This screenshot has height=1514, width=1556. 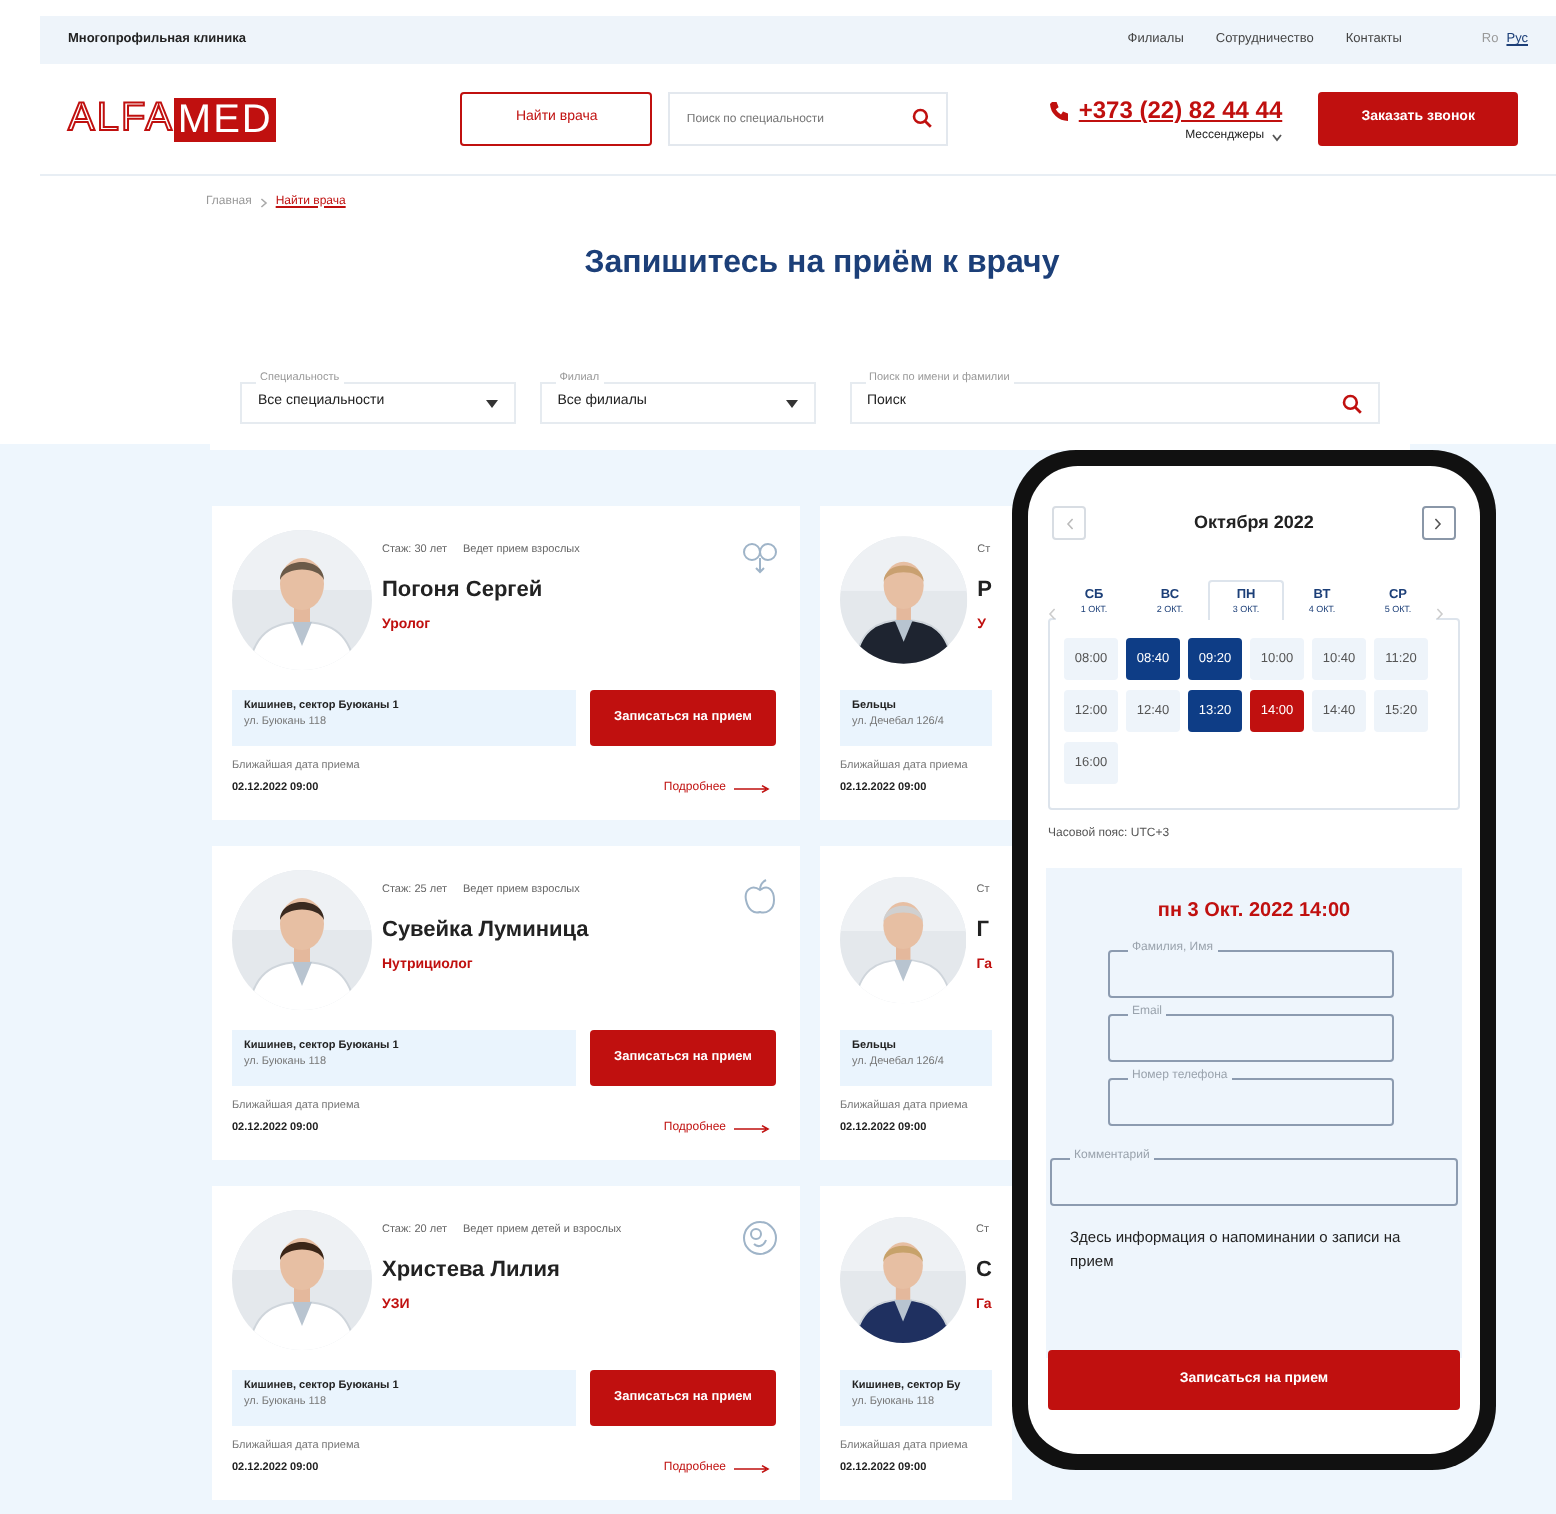 I want to click on doctor-name: С, so click(x=984, y=1271).